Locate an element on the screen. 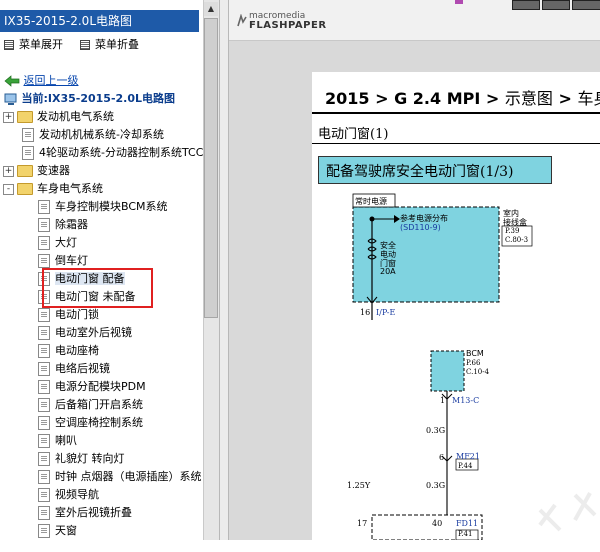  tree-leaf: 电动室外后视镜 is located at coordinates (101, 333).